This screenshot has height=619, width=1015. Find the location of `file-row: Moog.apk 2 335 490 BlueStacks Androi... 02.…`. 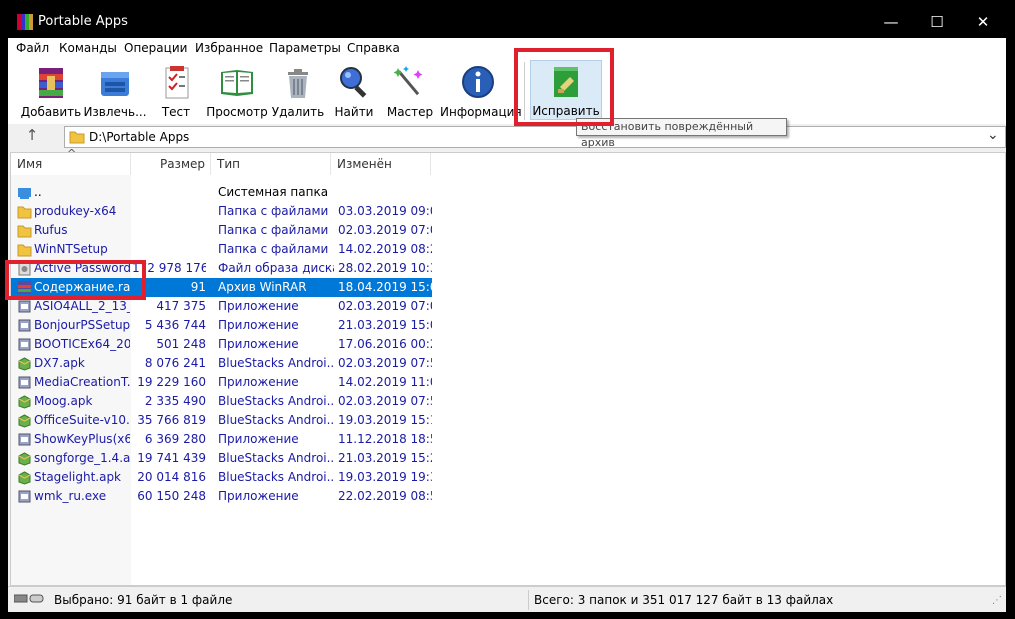

file-row: Moog.apk 2 335 490 BlueStacks Androi... 02.… is located at coordinates (221, 401).